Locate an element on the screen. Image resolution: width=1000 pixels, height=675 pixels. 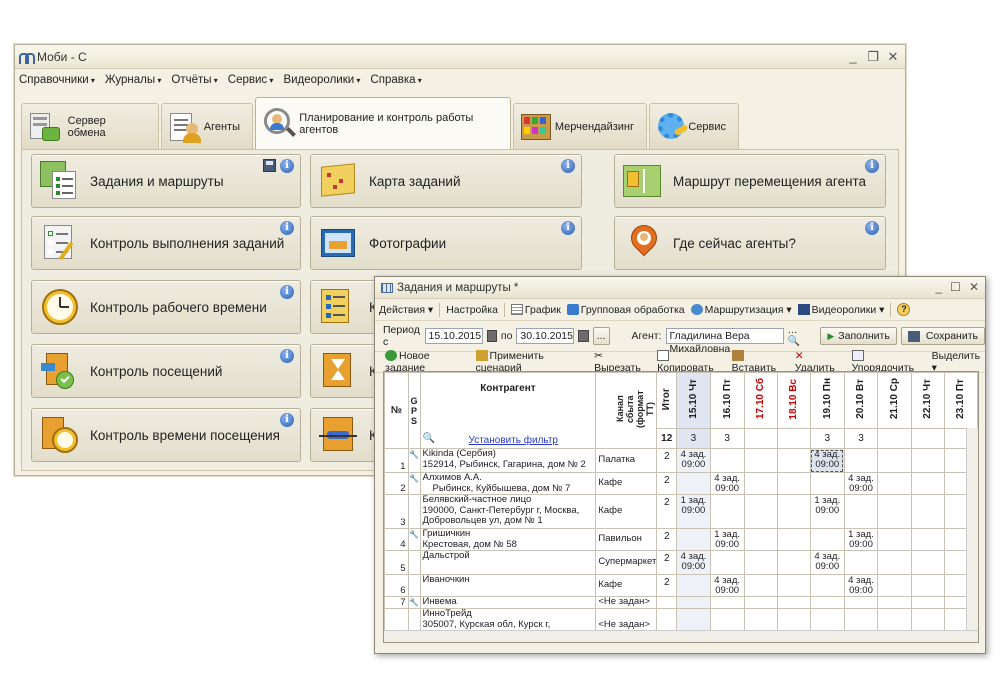
tab-merch: Мерчендайзинг is located at coordinates (580, 126).